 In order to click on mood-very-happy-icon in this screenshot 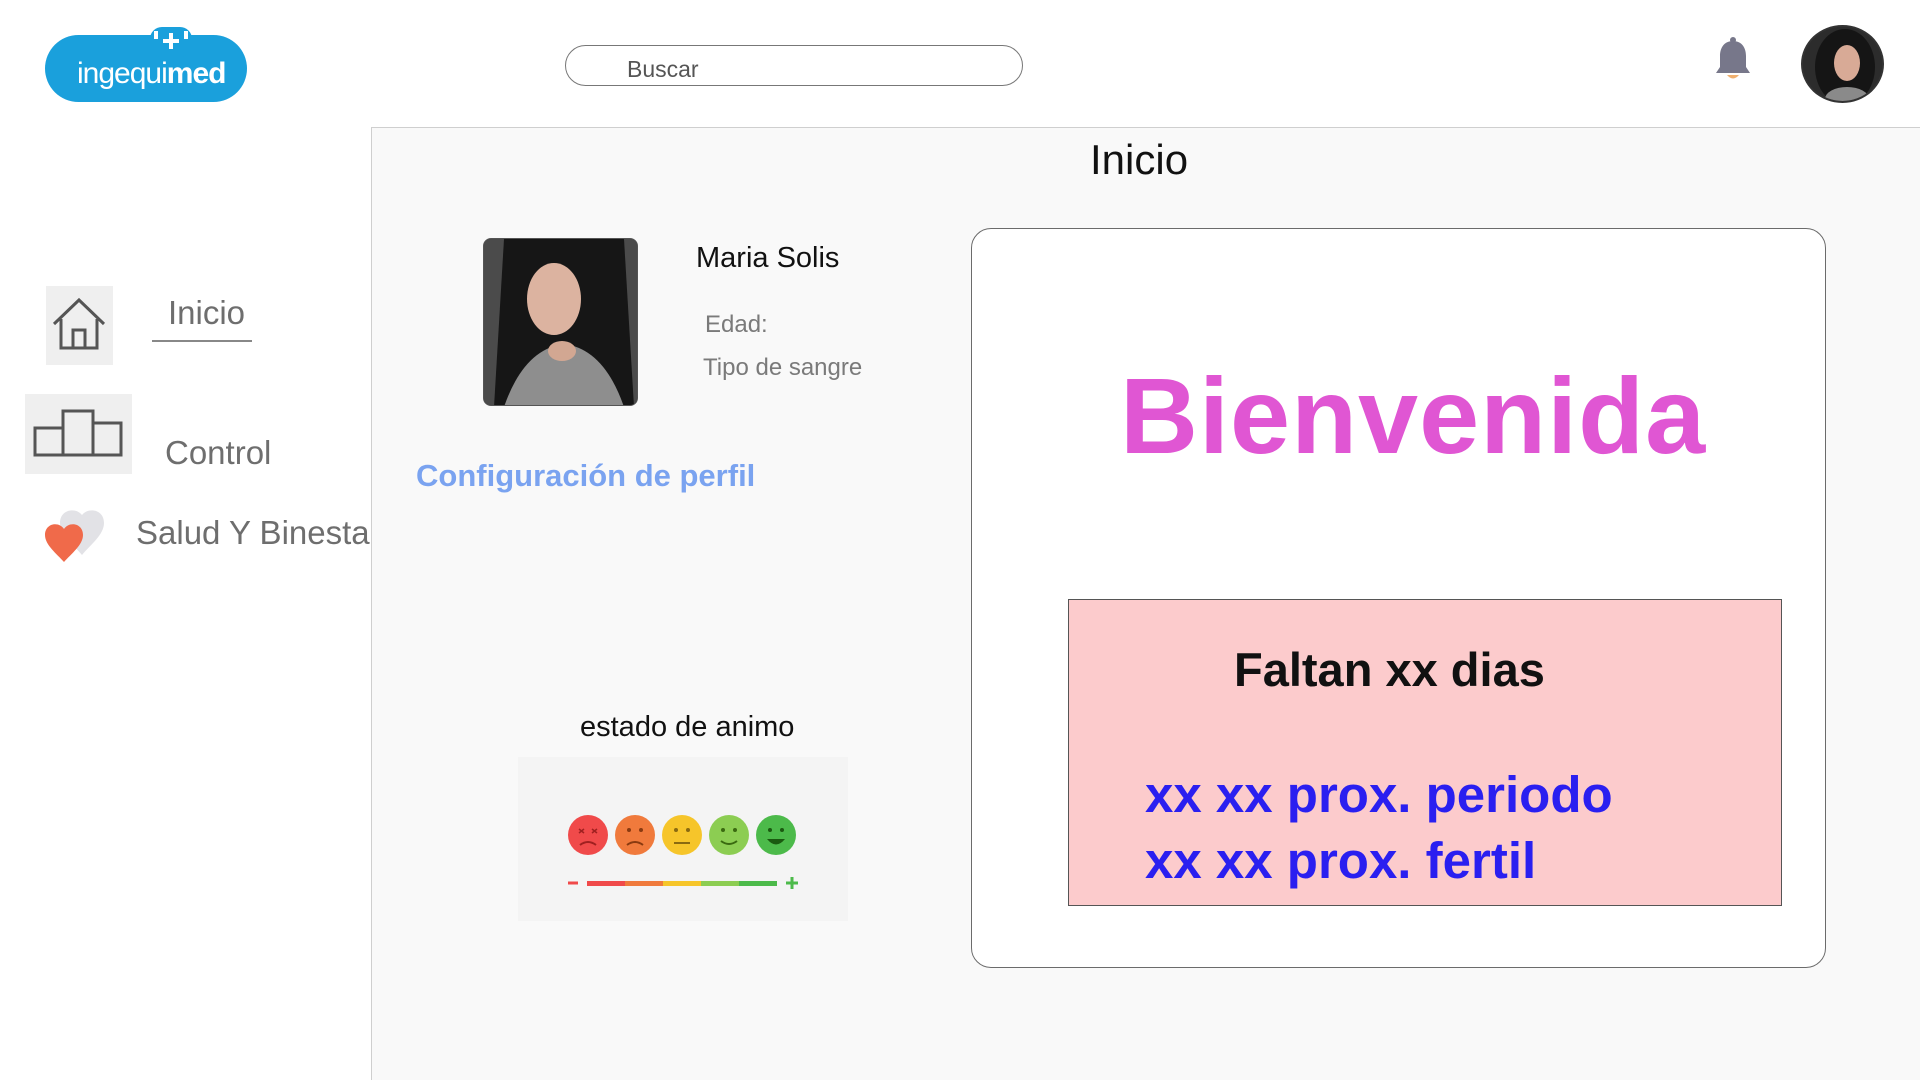, I will do `click(776, 835)`.